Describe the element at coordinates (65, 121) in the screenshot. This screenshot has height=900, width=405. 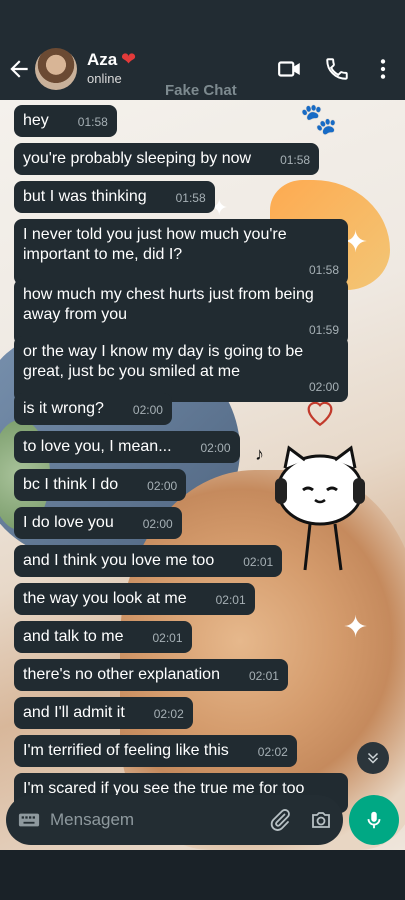
I see `message-bubble: hey 01:58` at that location.